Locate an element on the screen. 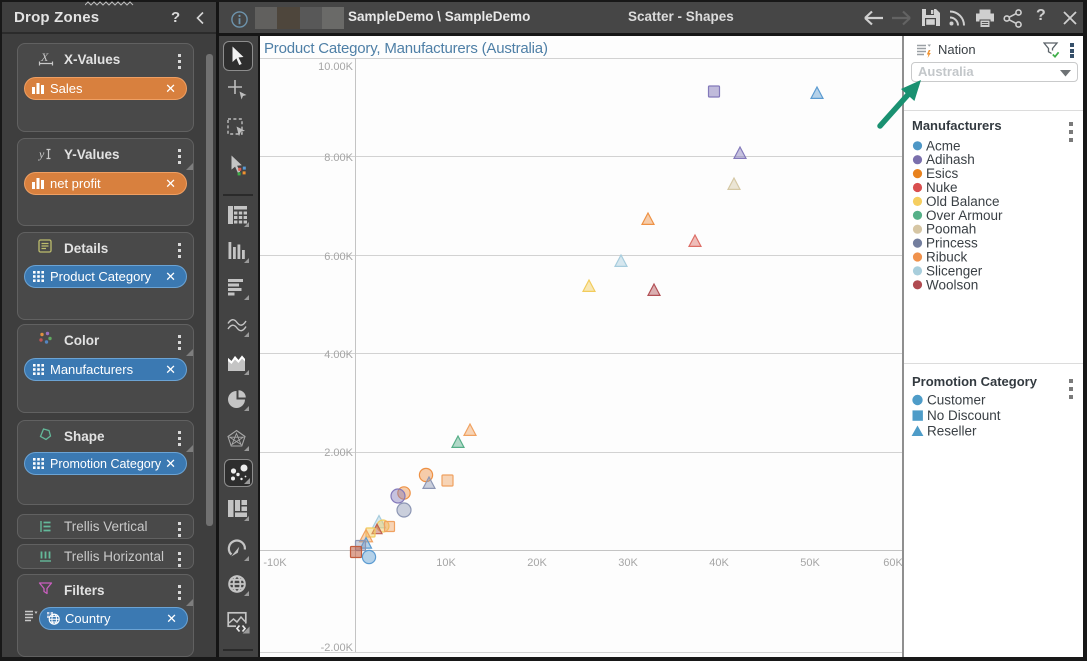  svg-text: Nuke is located at coordinates (942, 187).